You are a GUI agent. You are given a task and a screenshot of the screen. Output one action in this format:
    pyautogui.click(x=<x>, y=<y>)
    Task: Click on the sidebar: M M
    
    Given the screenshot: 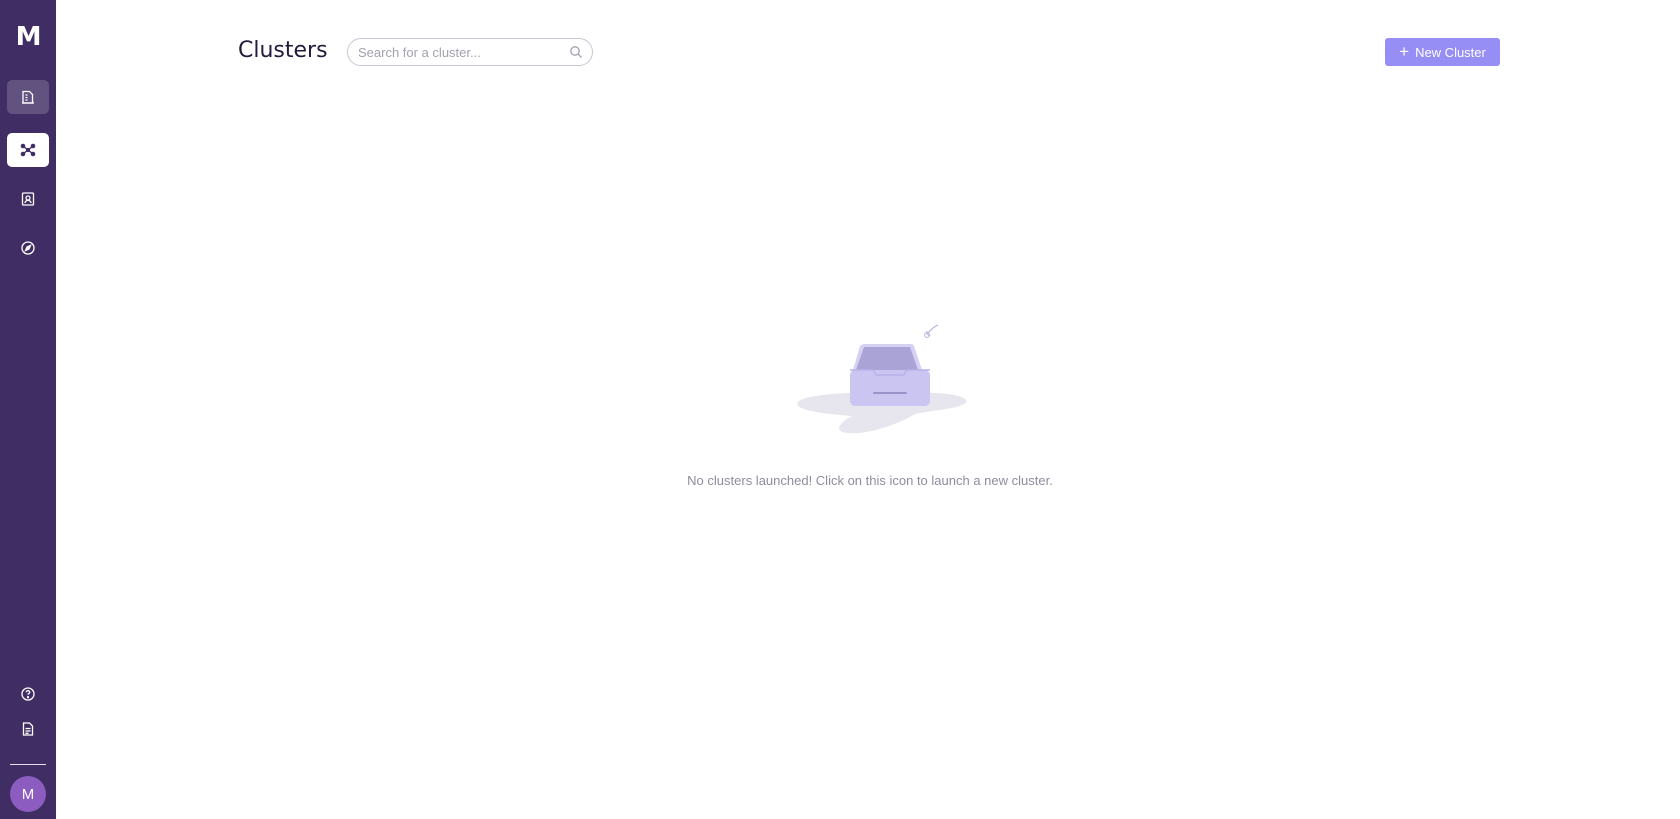 What is the action you would take?
    pyautogui.click(x=28, y=409)
    